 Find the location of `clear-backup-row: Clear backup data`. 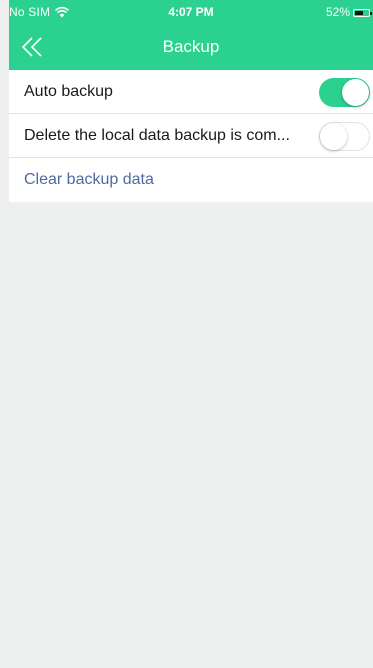

clear-backup-row: Clear backup data is located at coordinates (191, 180).